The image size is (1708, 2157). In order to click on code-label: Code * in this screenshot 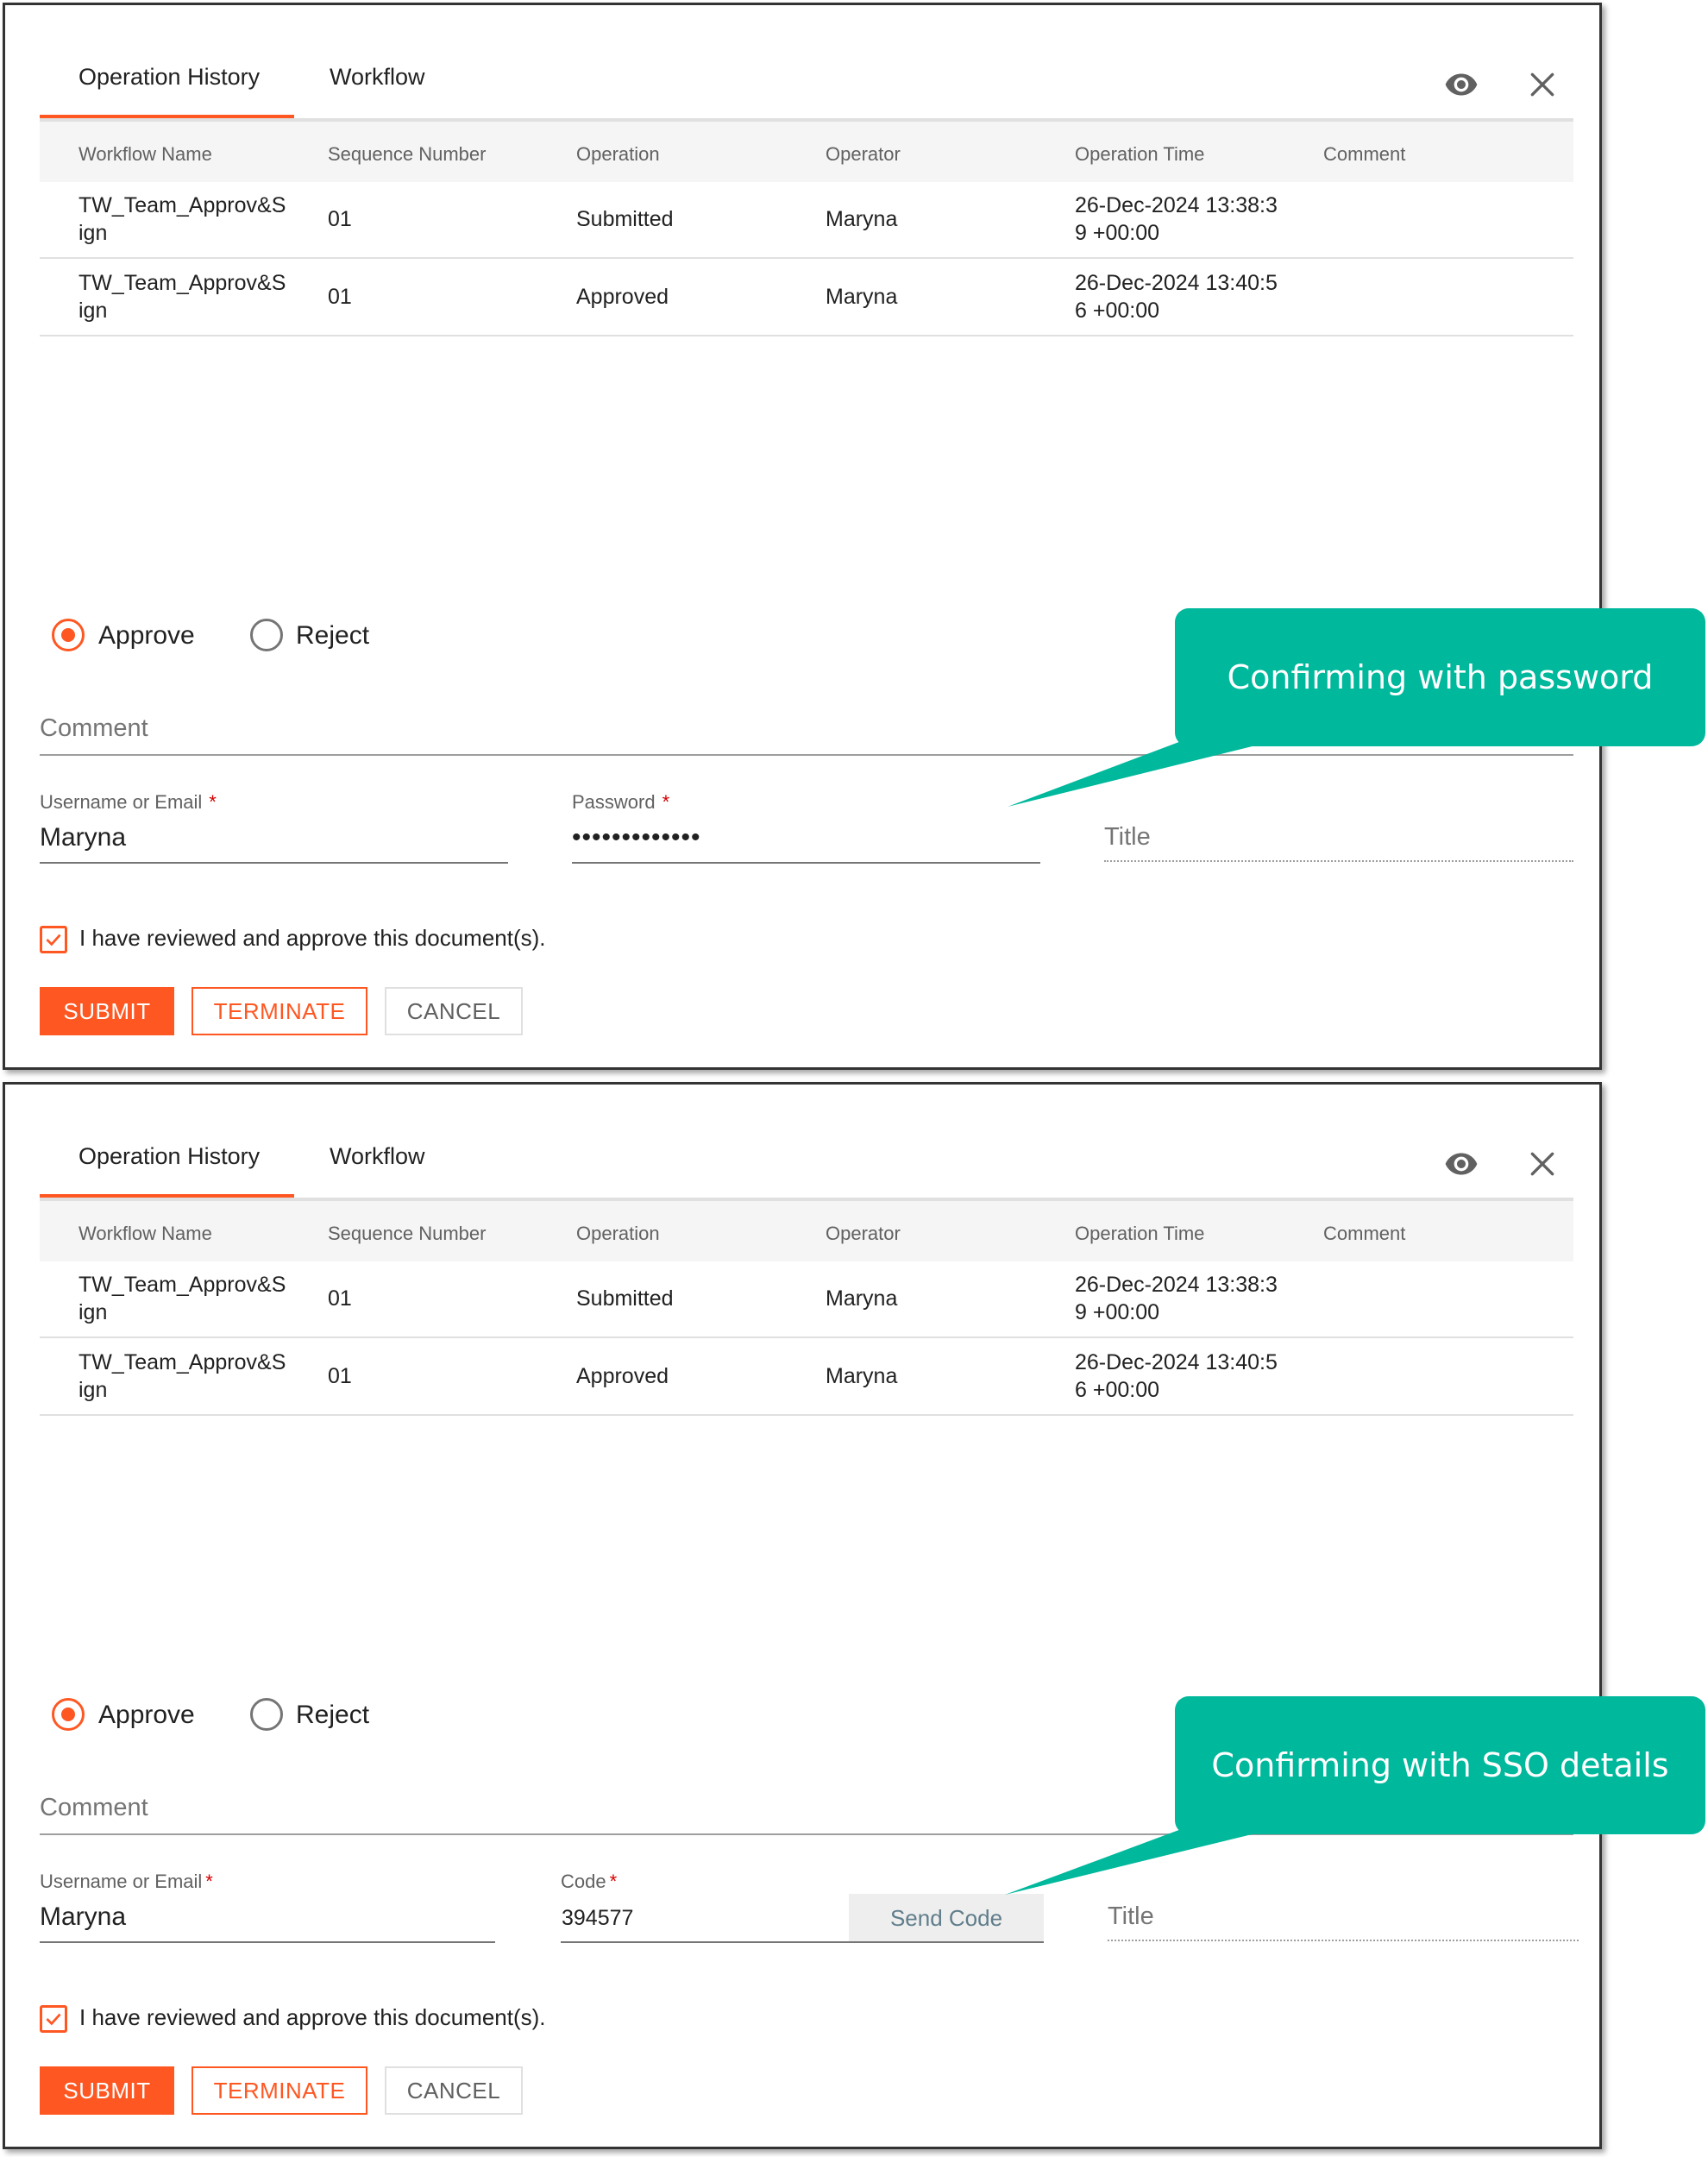, I will do `click(589, 1881)`.